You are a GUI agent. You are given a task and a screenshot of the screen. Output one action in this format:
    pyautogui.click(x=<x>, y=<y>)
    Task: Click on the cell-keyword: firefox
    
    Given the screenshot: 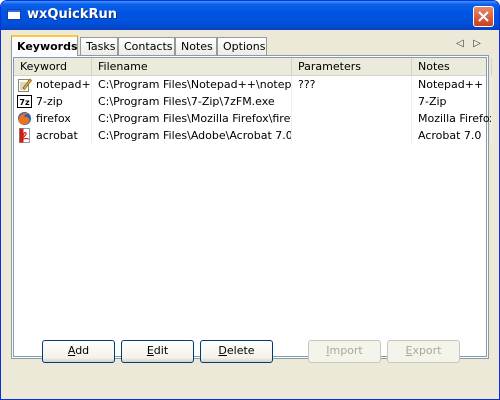 What is the action you would take?
    pyautogui.click(x=53, y=118)
    